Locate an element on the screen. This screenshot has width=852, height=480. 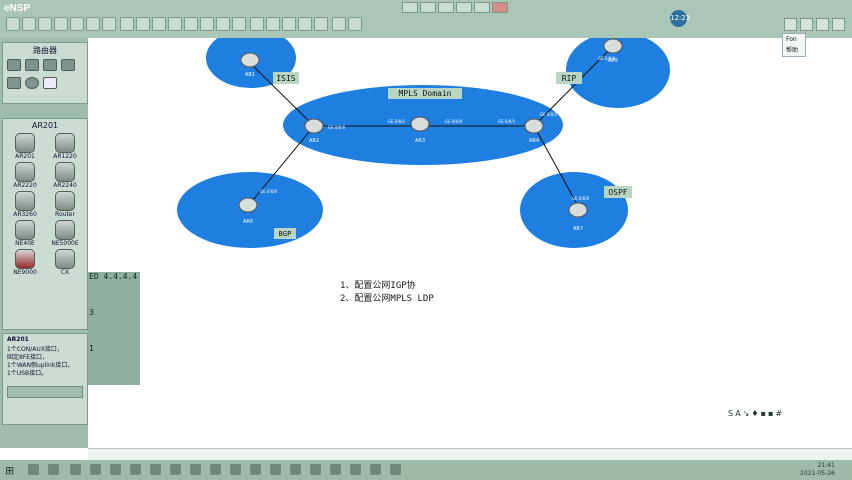
new-topology-button is located at coordinates (13, 24).